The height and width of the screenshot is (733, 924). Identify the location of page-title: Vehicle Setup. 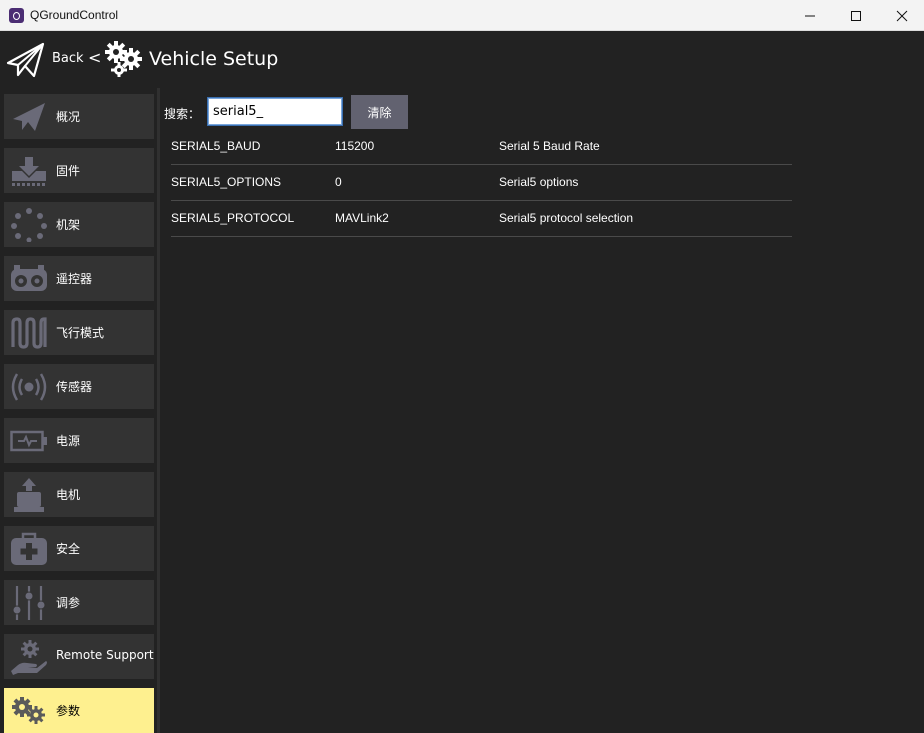
(214, 59).